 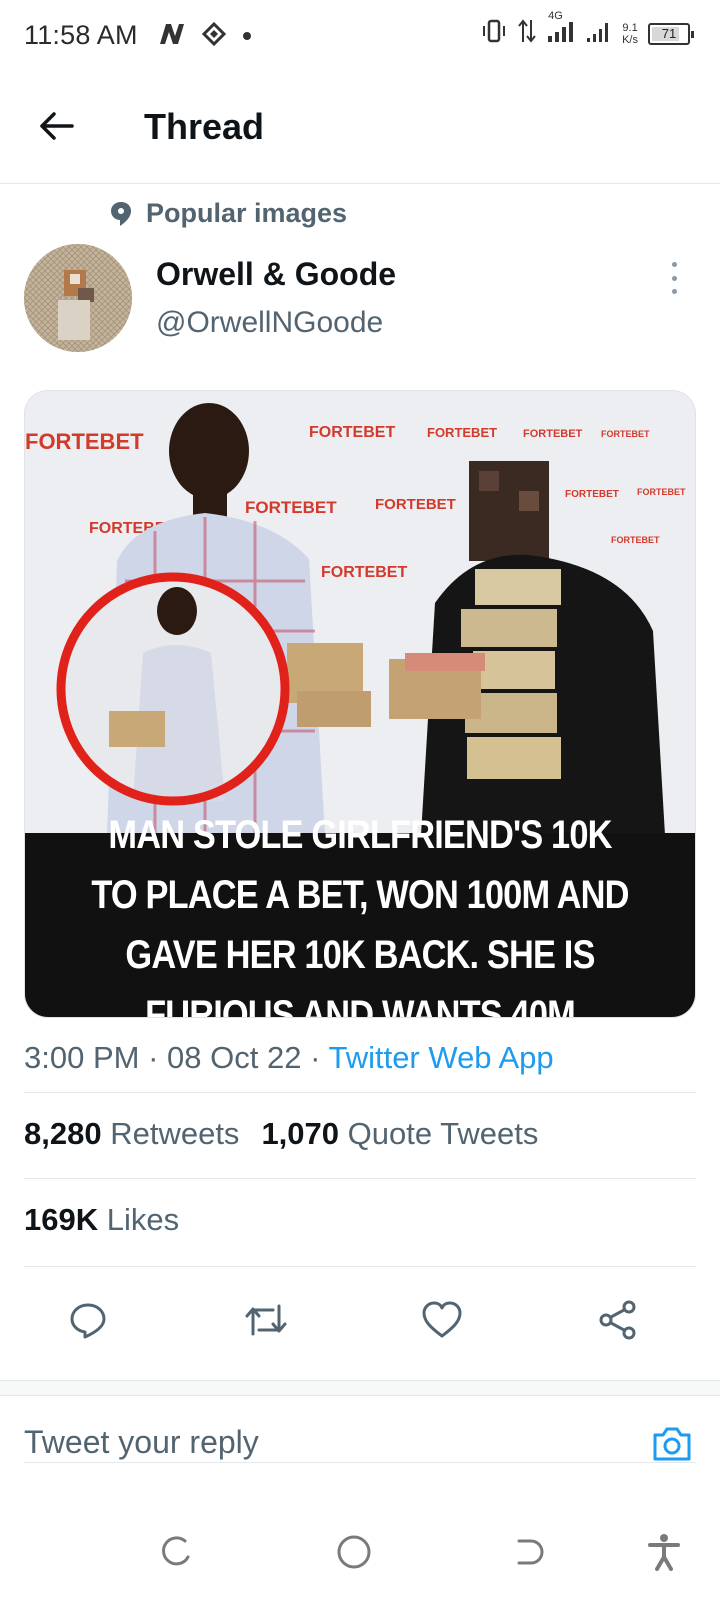 I want to click on tweet-meta: 3:00 PM · 08 Oct 22 · Twitter Web App, so click(x=289, y=1058).